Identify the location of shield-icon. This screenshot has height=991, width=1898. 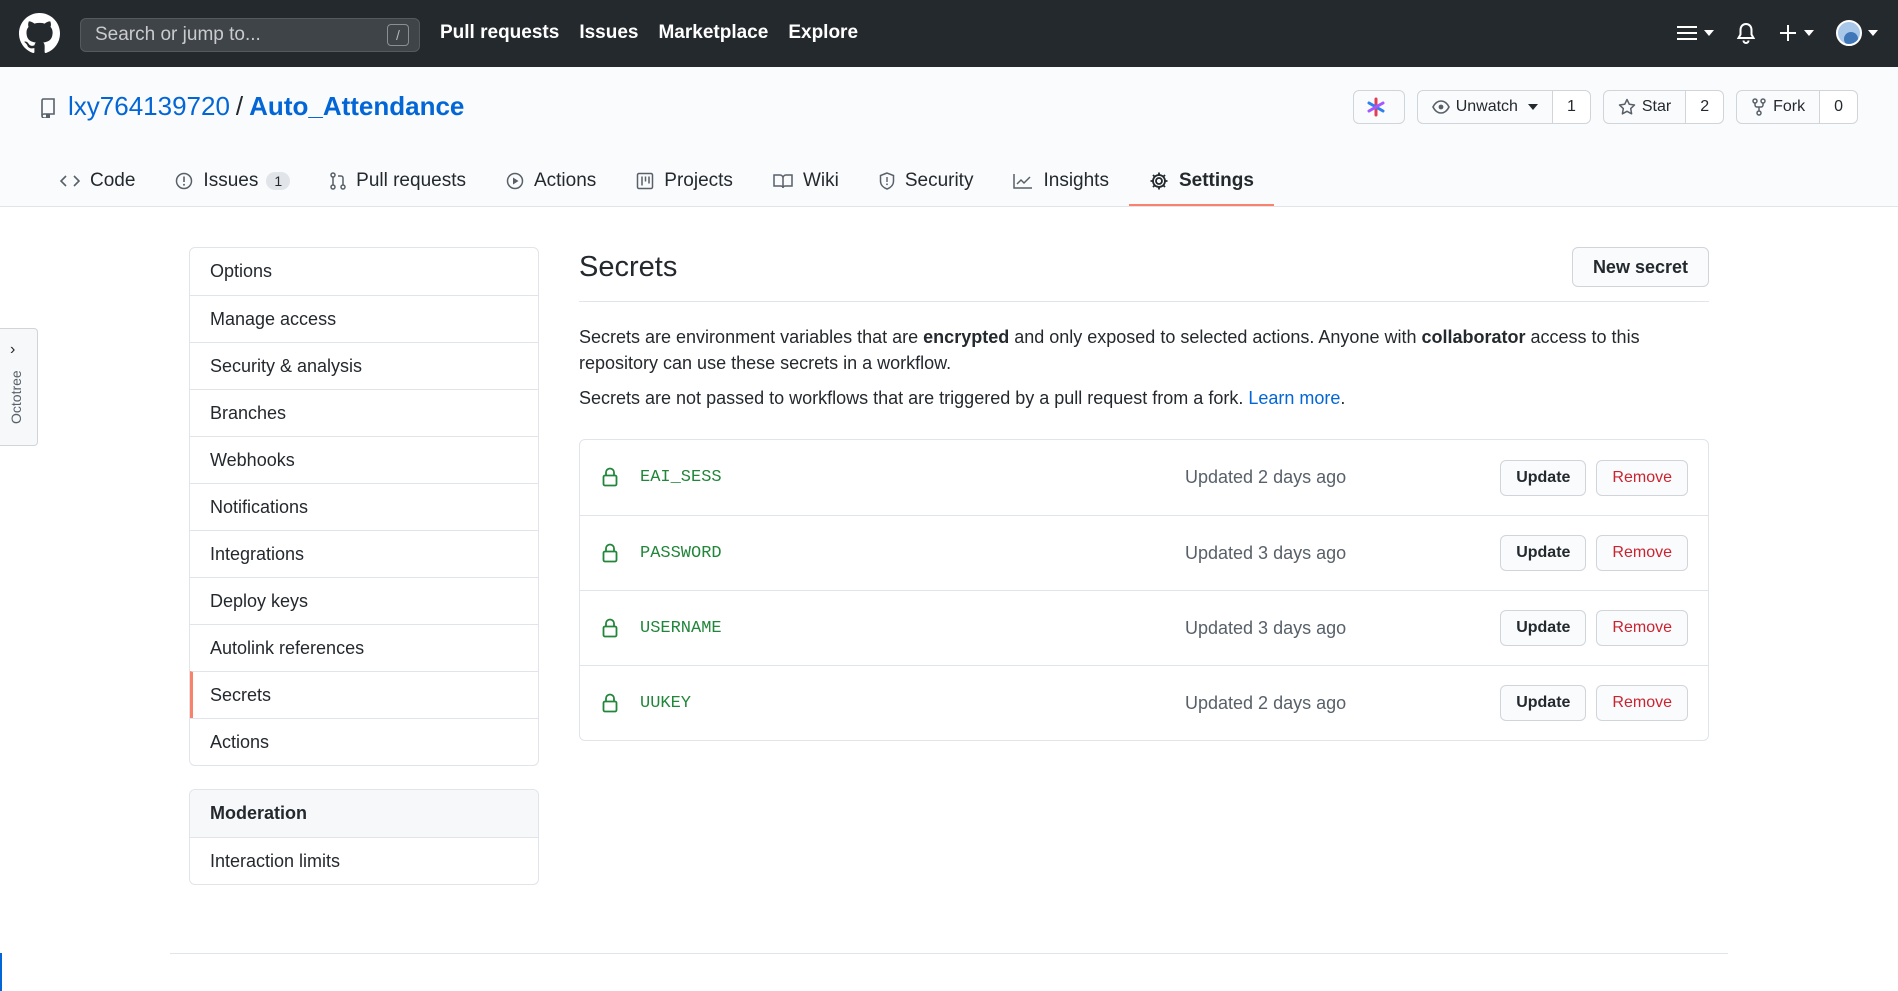
(887, 181).